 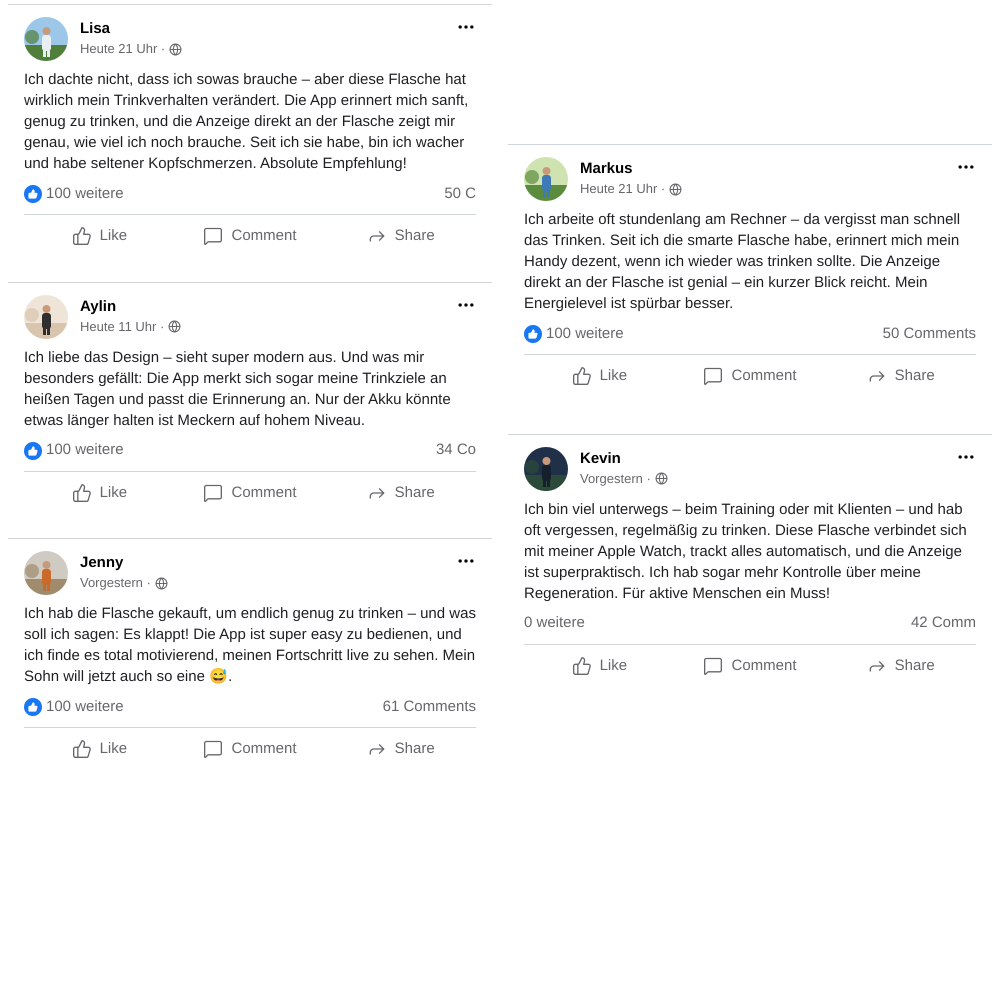 What do you see at coordinates (929, 334) in the screenshot?
I see `comment-count: 50 Comments` at bounding box center [929, 334].